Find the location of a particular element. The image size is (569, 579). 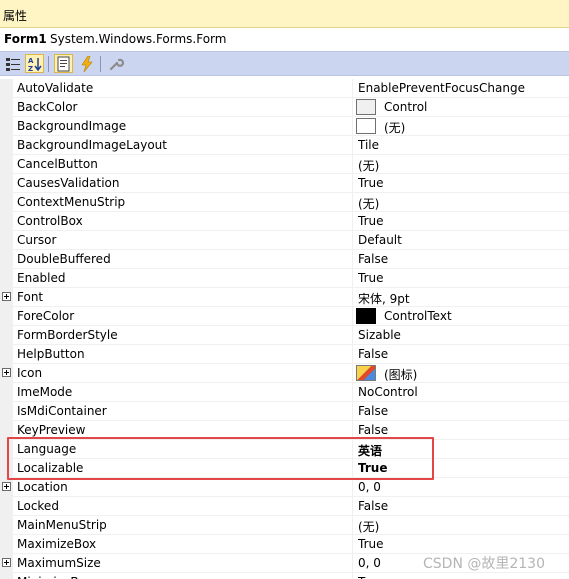

property-value: Tile is located at coordinates (368, 145).